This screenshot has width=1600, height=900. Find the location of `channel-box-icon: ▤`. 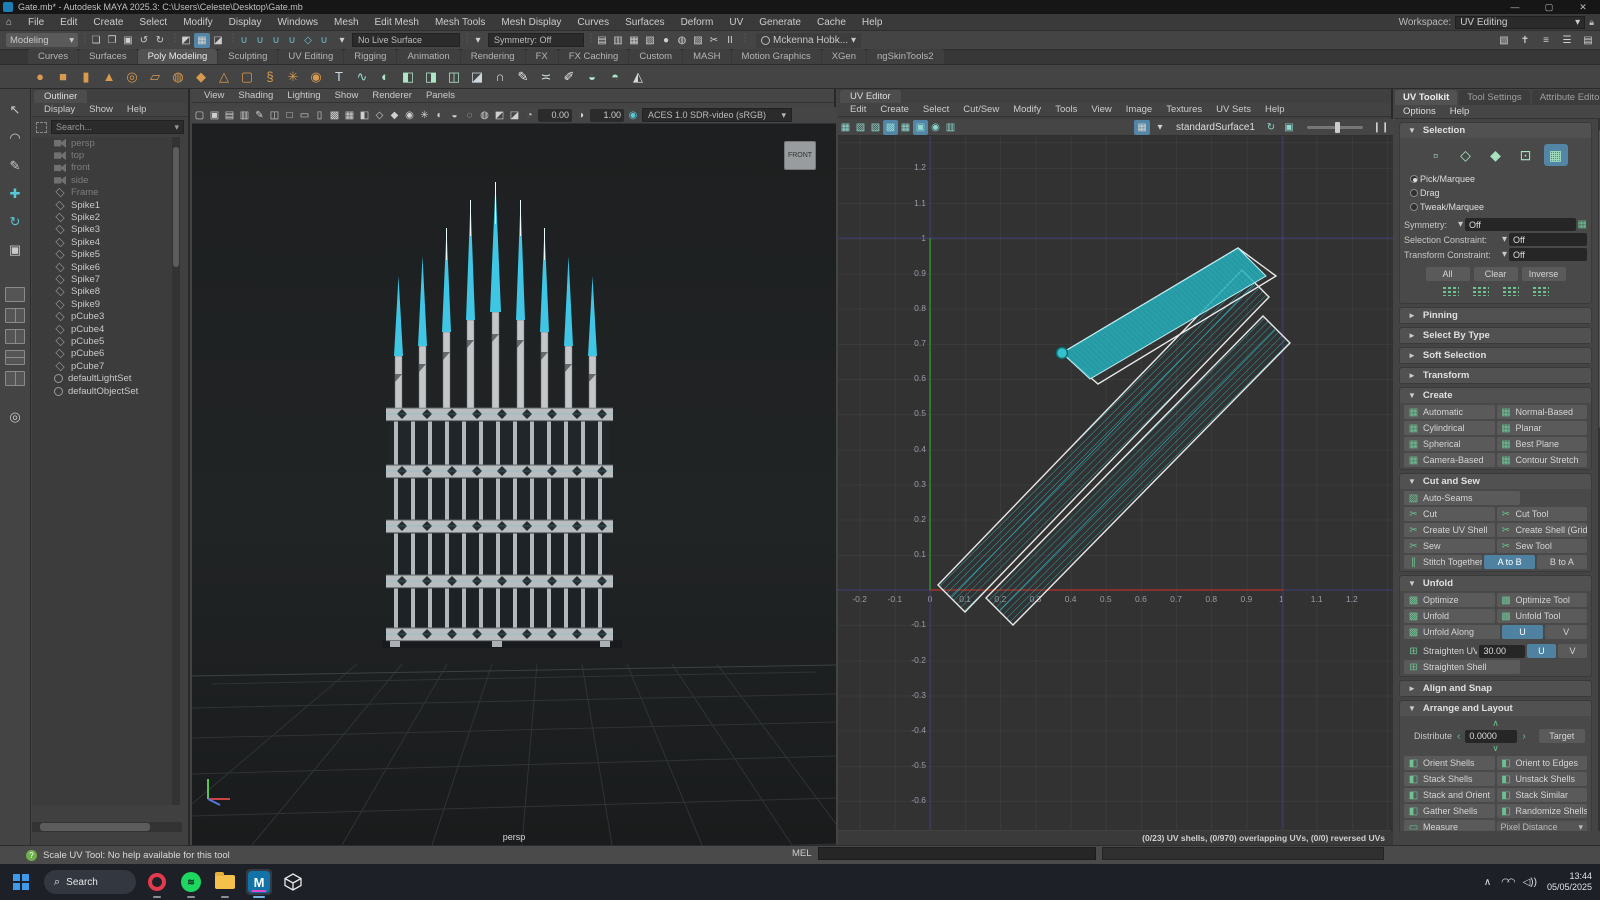

channel-box-icon: ▤ is located at coordinates (1588, 40).